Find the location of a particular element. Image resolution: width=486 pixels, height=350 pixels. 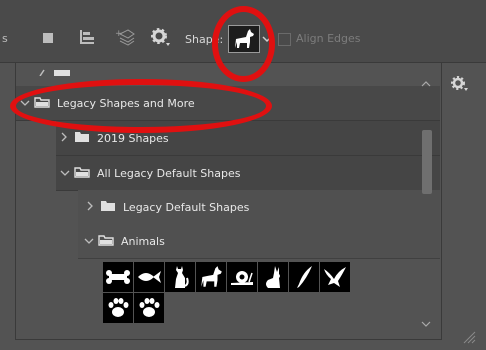

rabbit-shape-icon is located at coordinates (273, 277).